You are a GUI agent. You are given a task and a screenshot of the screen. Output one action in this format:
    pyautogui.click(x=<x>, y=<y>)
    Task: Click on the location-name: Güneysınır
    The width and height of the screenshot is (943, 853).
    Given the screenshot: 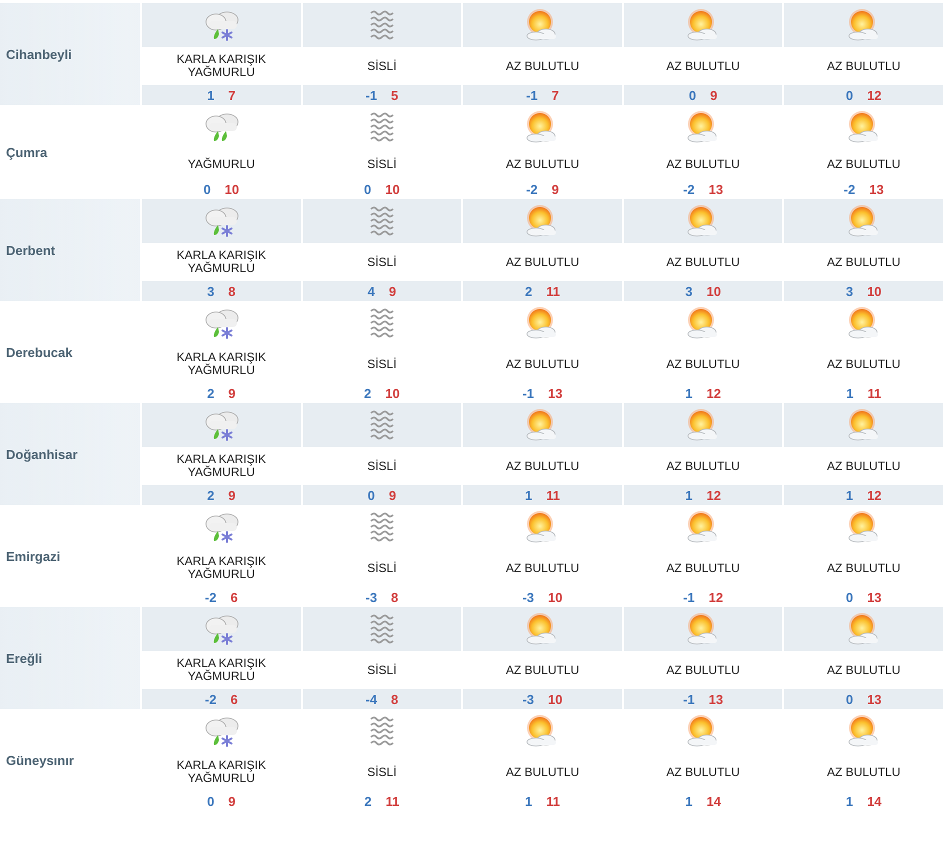 What is the action you would take?
    pyautogui.click(x=40, y=760)
    